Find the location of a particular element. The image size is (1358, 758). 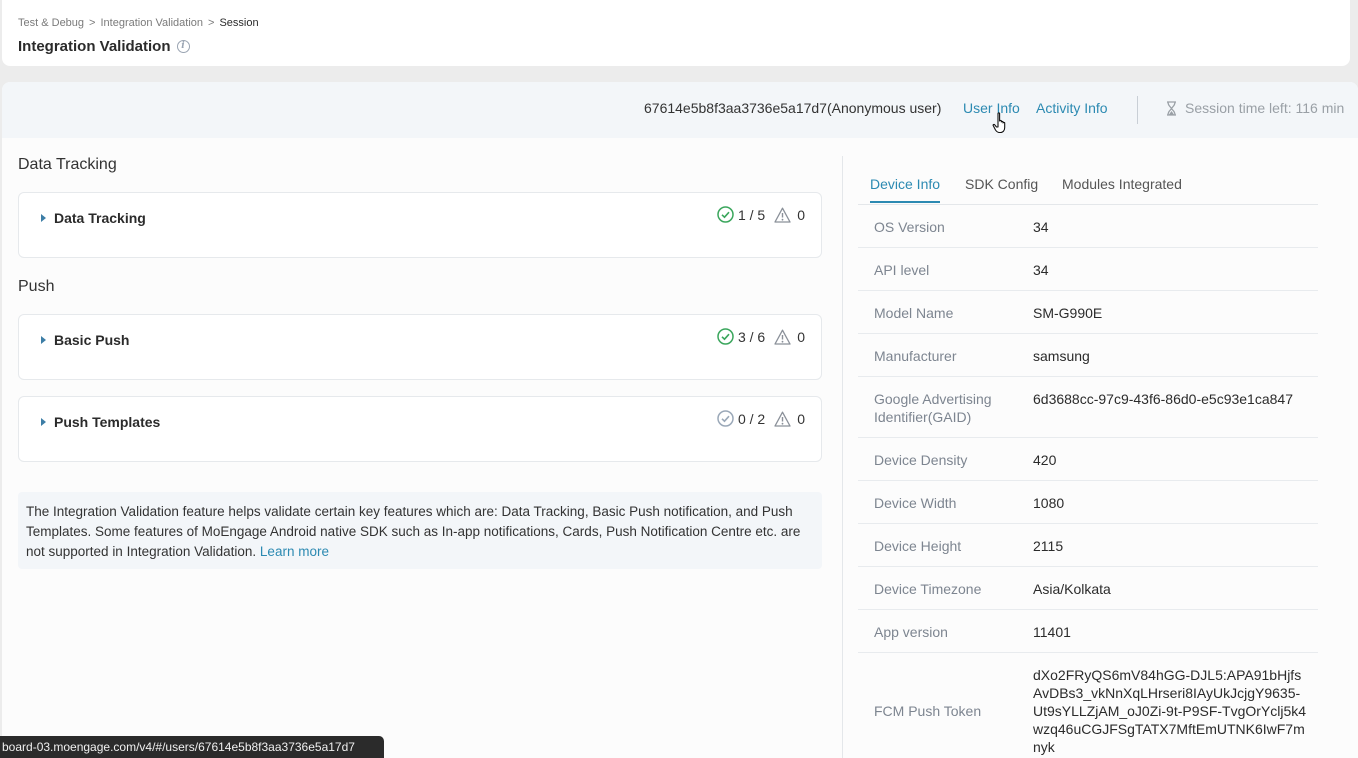

info-value: Asia/Kolkata is located at coordinates (1072, 589).